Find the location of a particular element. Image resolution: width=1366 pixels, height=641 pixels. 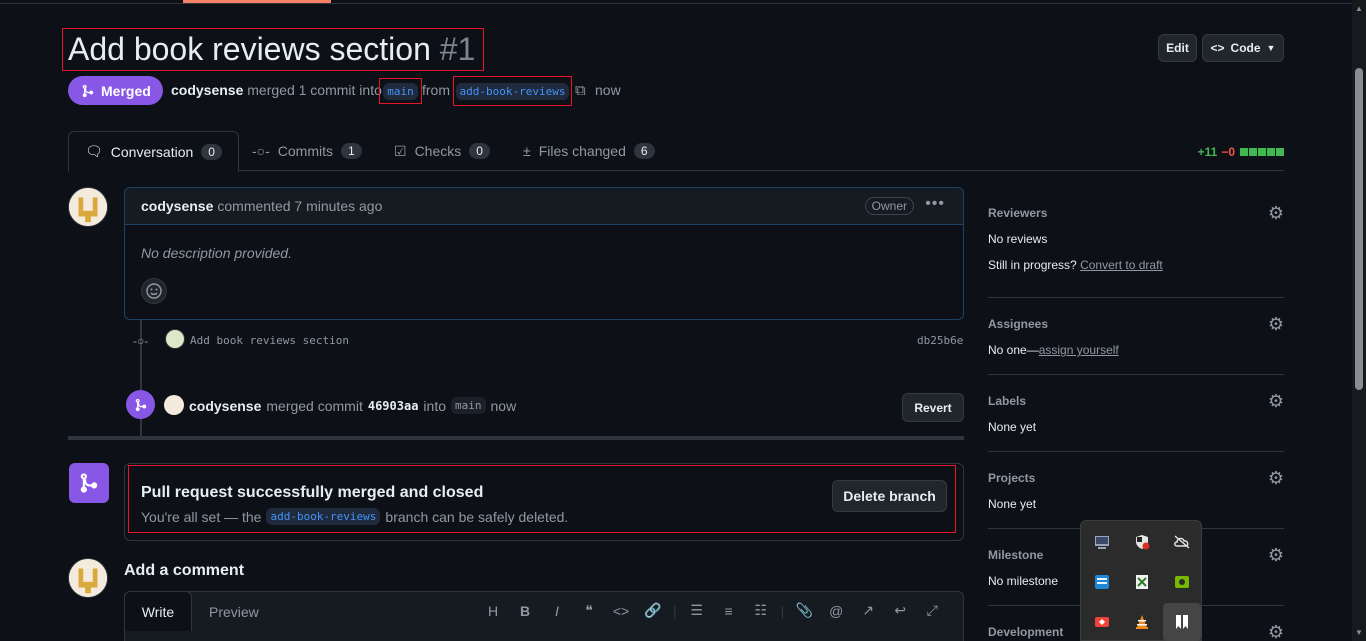

edit-button: Edit is located at coordinates (1177, 48).